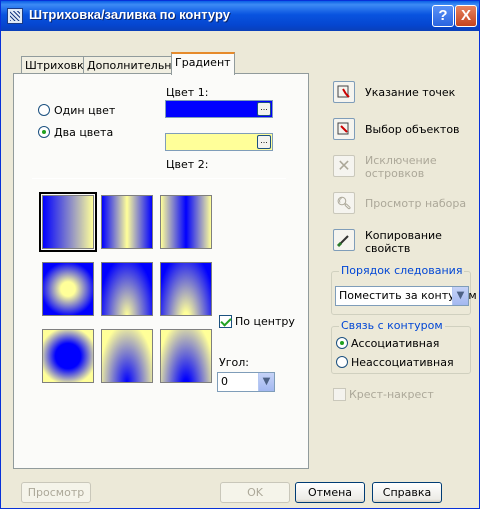 The height and width of the screenshot is (509, 480). I want to click on draw-order-select: Поместить за контуром ▼, so click(406, 296).